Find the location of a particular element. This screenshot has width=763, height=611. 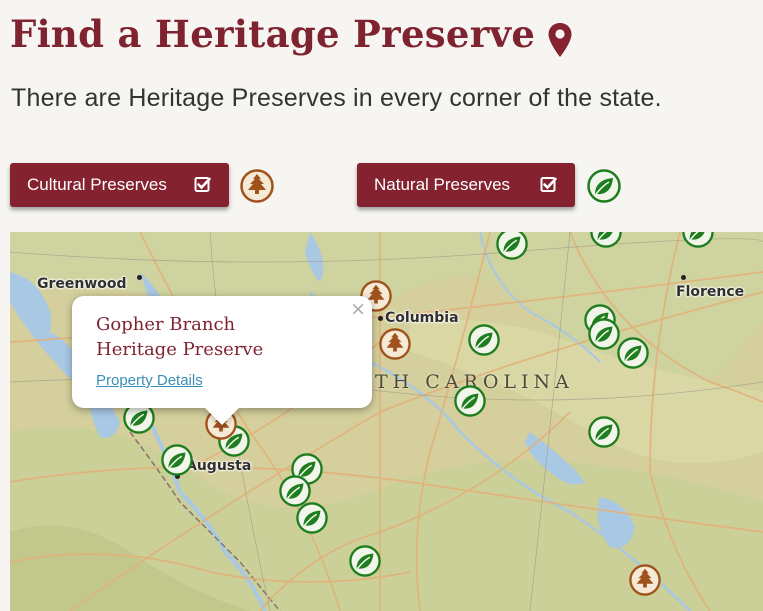

close-icon: × is located at coordinates (358, 309).